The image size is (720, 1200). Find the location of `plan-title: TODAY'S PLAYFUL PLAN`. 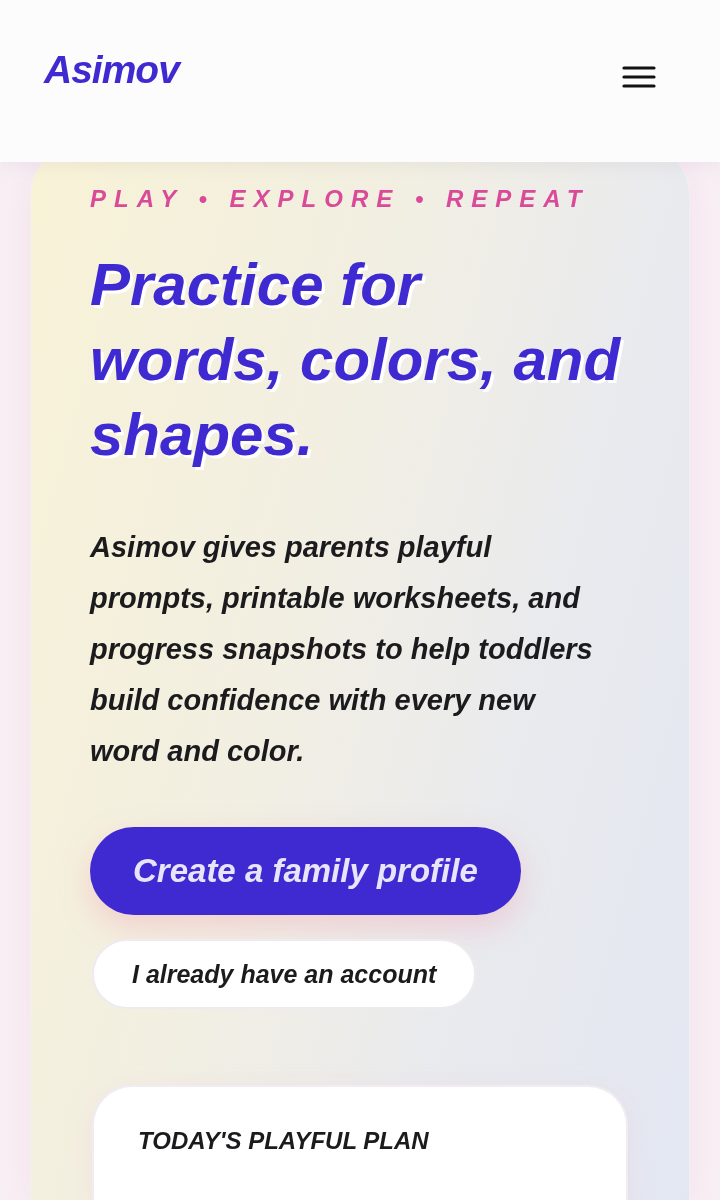

plan-title: TODAY'S PLAYFUL PLAN is located at coordinates (284, 1141).